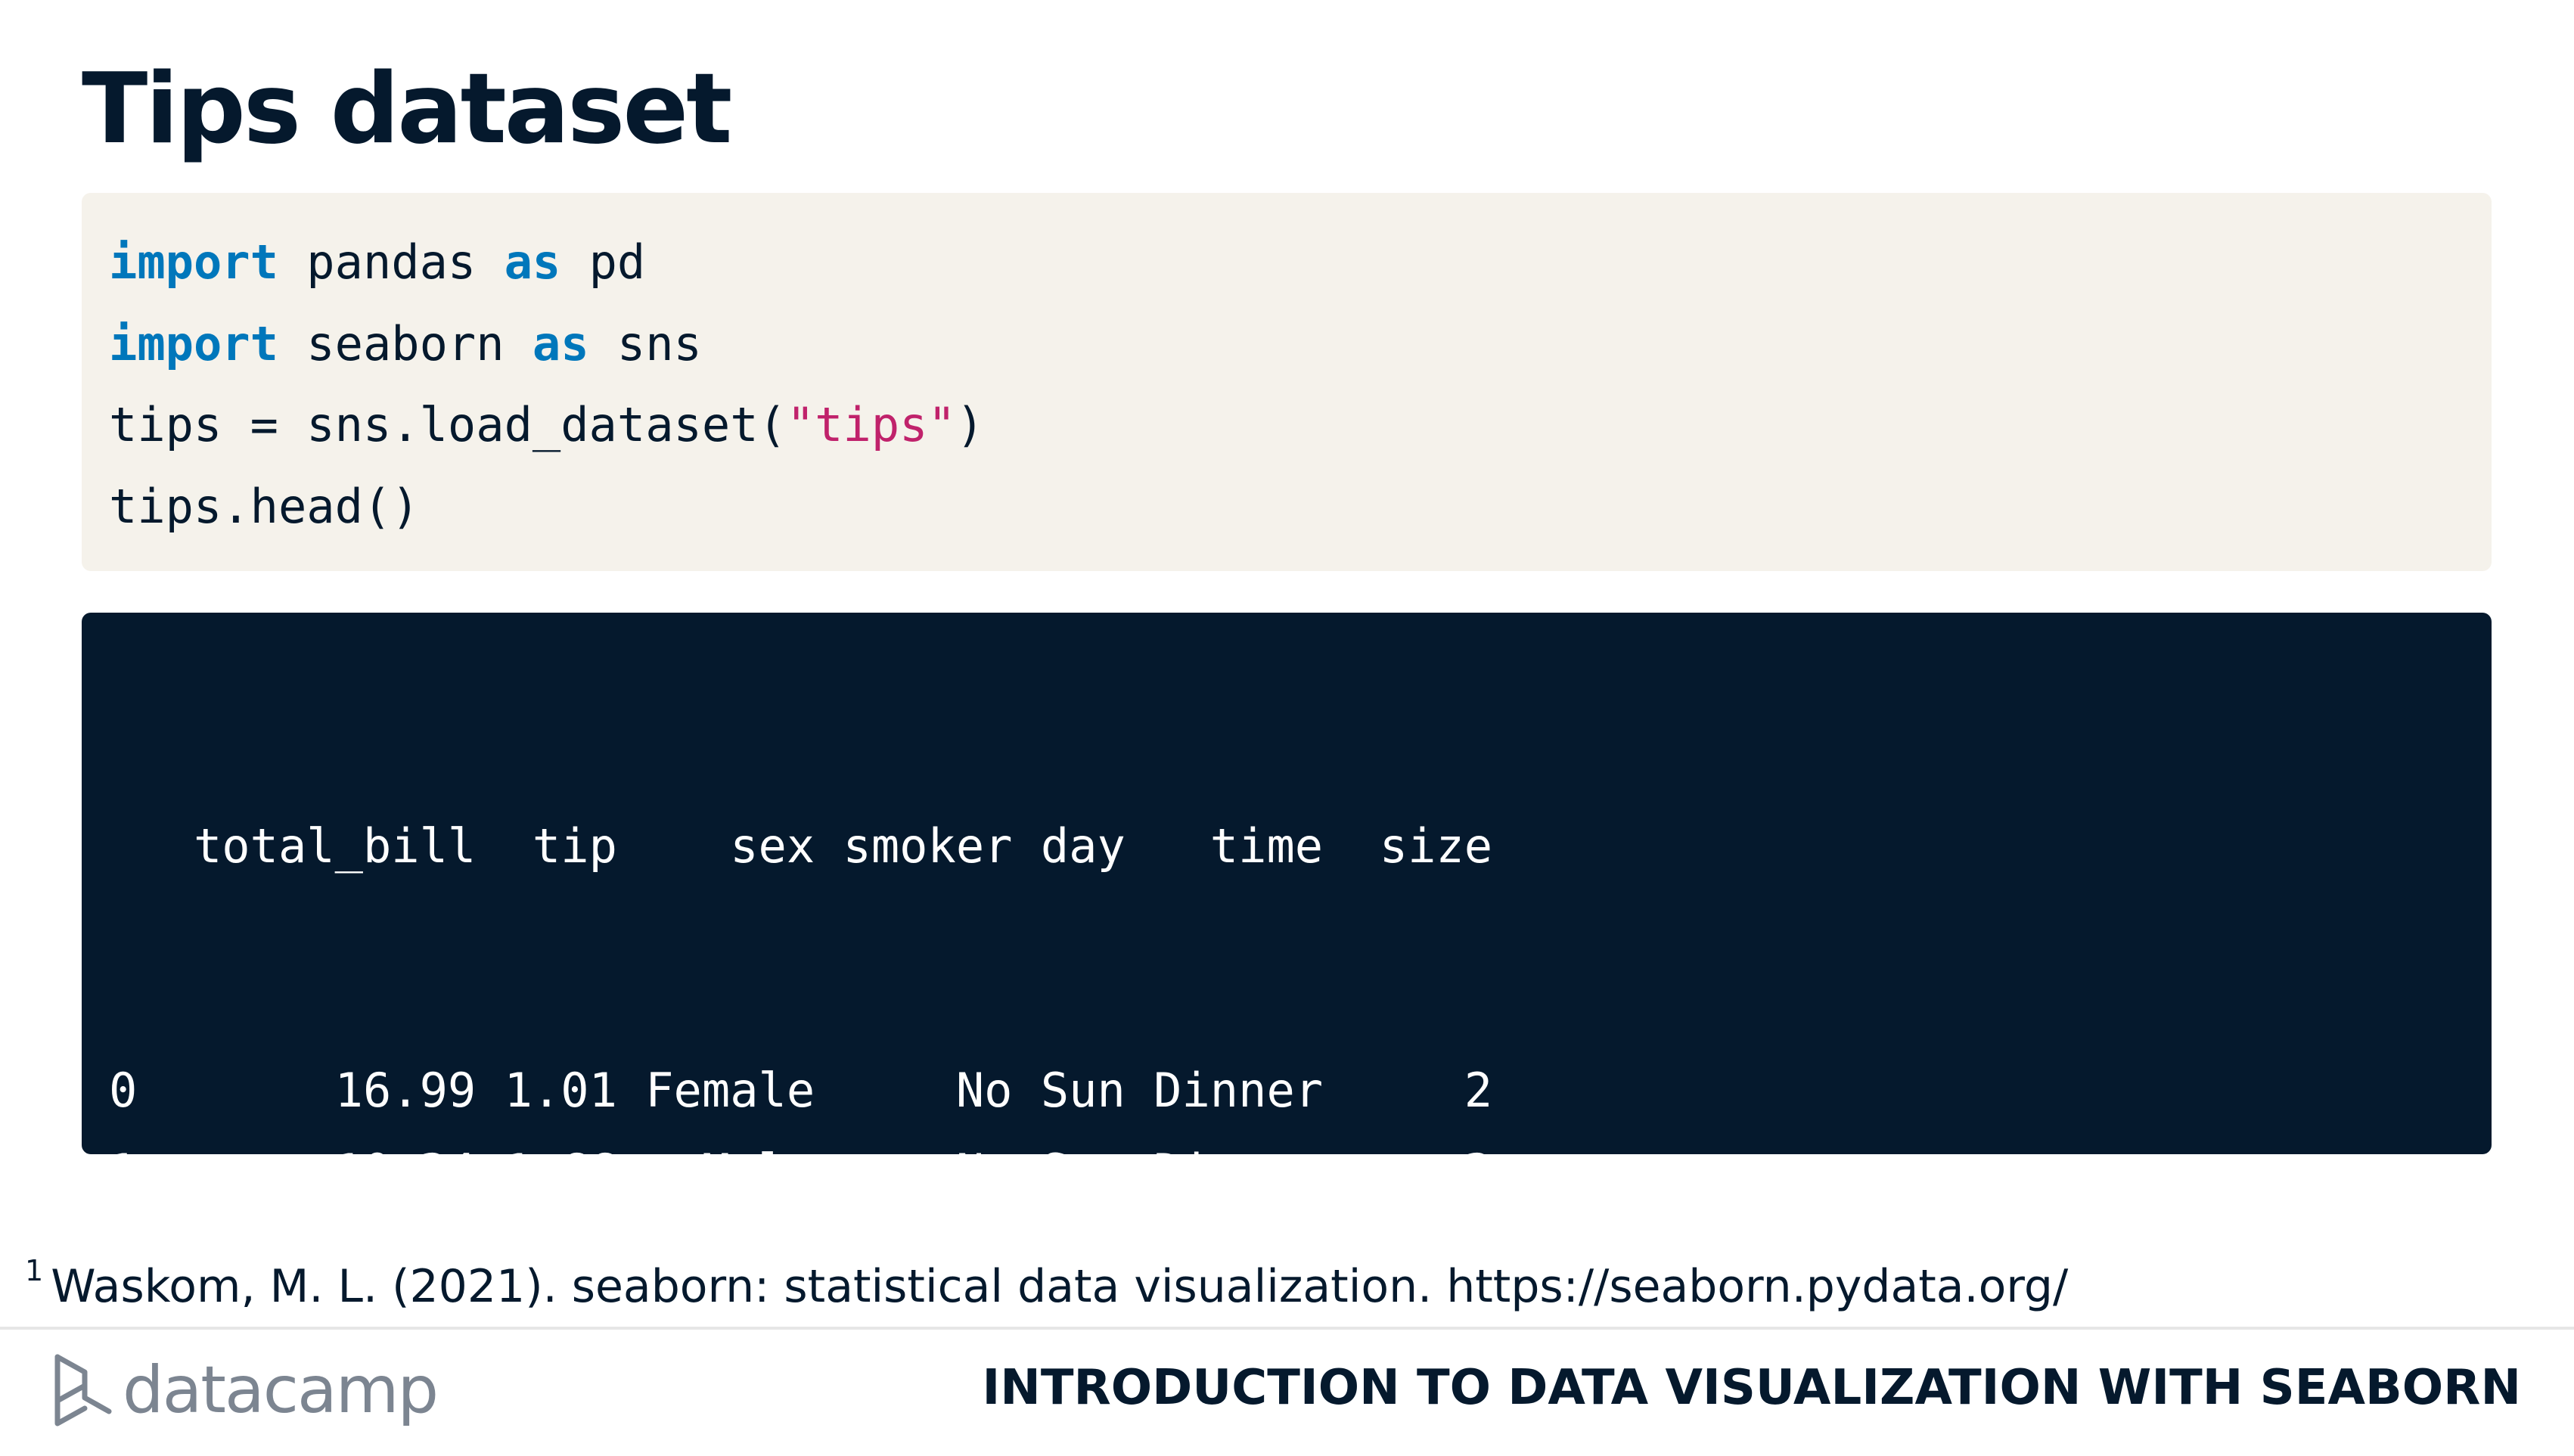  I want to click on output-column-header: smoker, so click(913, 846).